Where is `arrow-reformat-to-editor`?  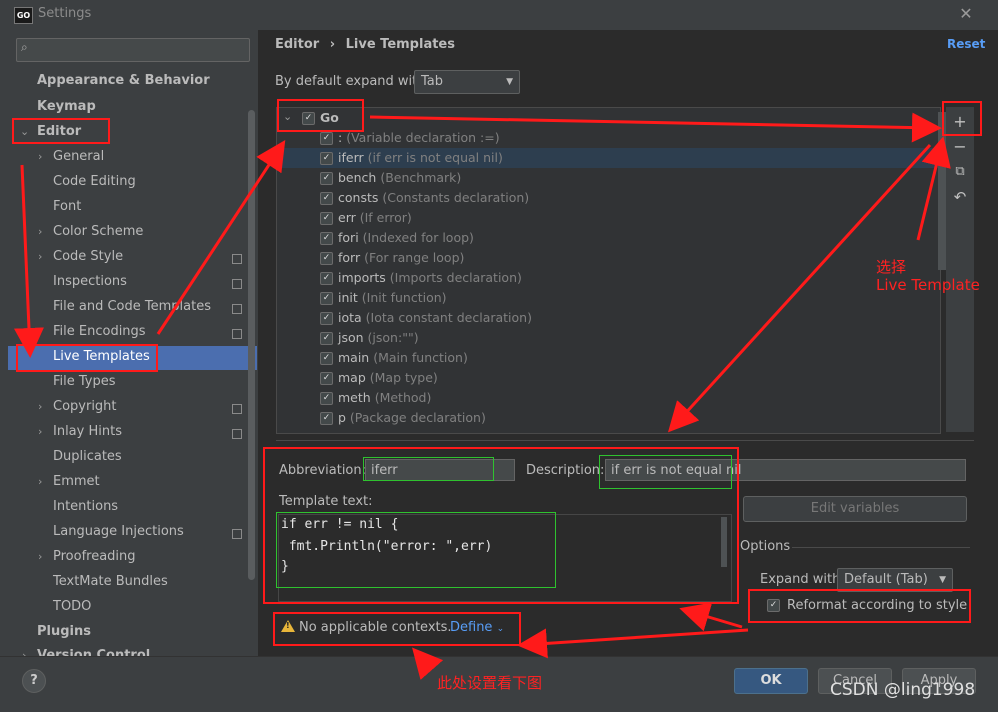
arrow-reformat-to-editor is located at coordinates (711, 617).